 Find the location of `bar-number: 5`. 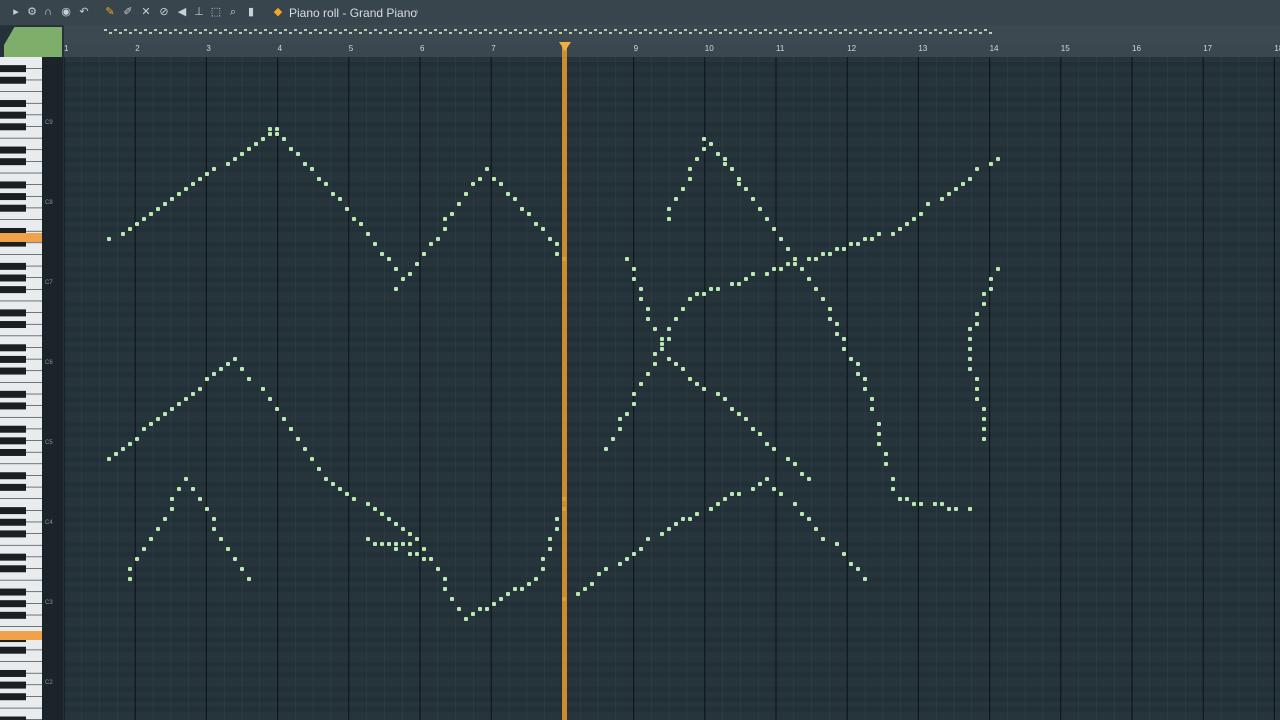

bar-number: 5 is located at coordinates (351, 48).